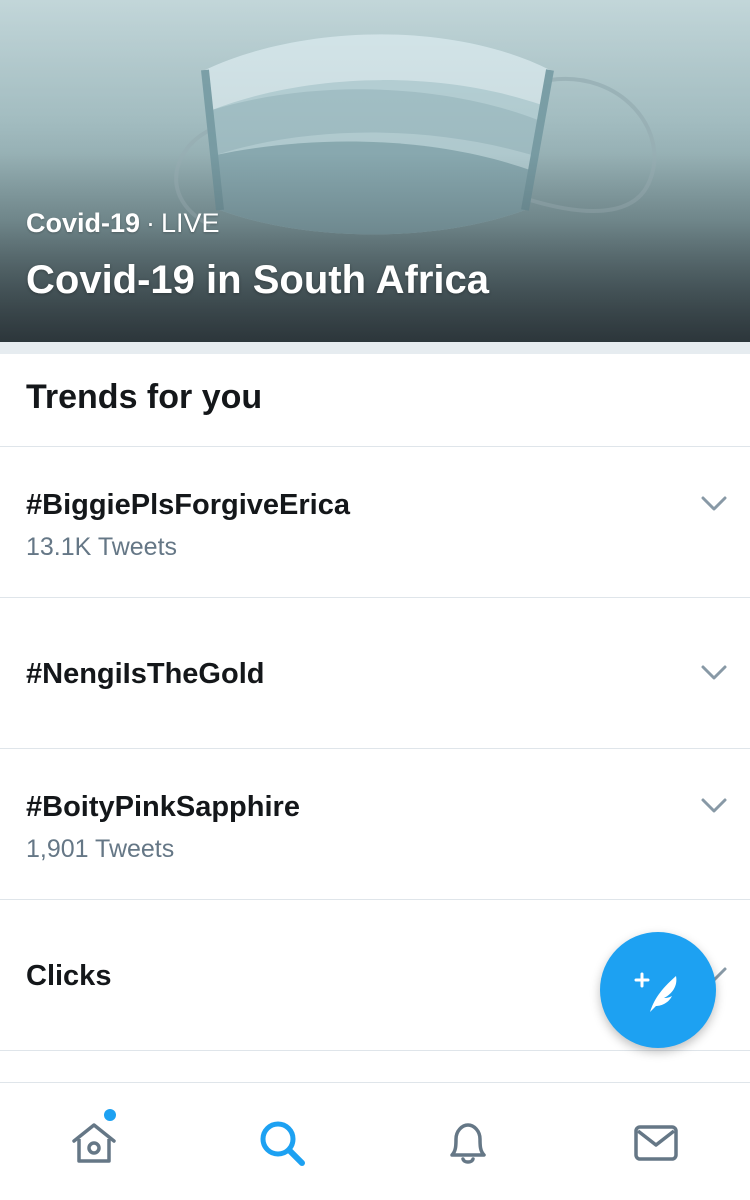  I want to click on section-divider, so click(375, 348).